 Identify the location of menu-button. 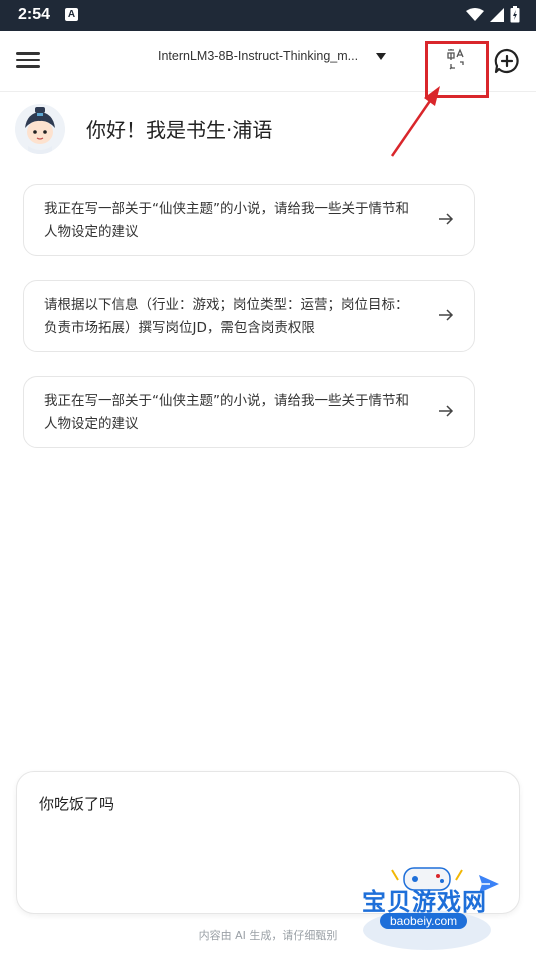
(30, 61).